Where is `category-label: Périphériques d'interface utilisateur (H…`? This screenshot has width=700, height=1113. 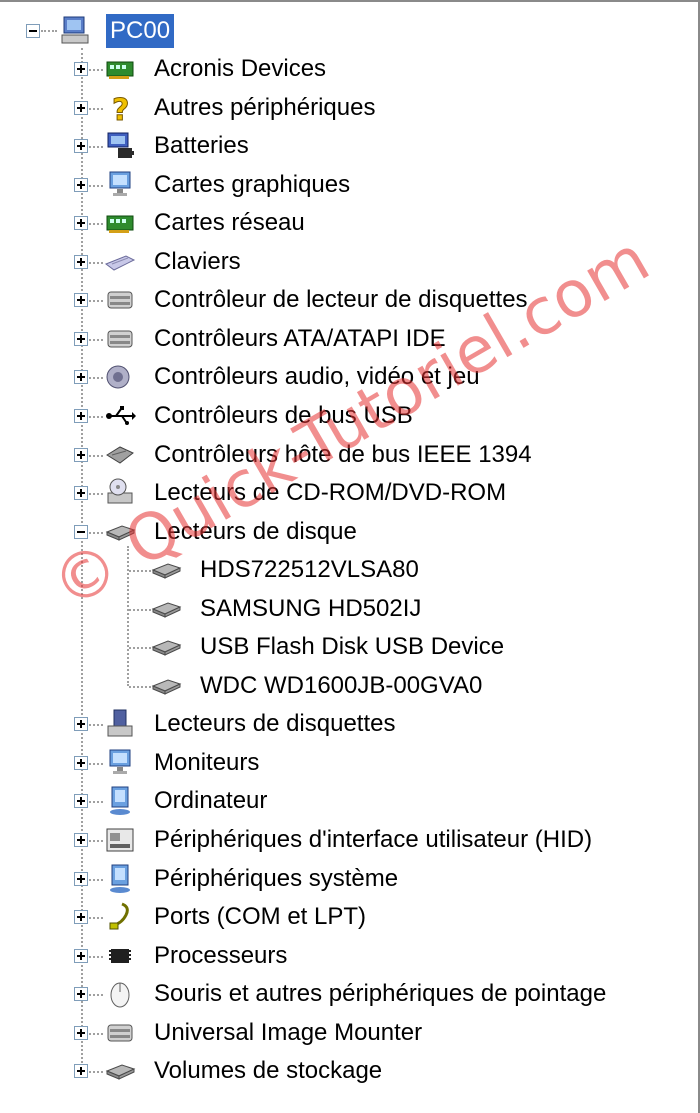
category-label: Périphériques d'interface utilisateur (H… is located at coordinates (373, 840).